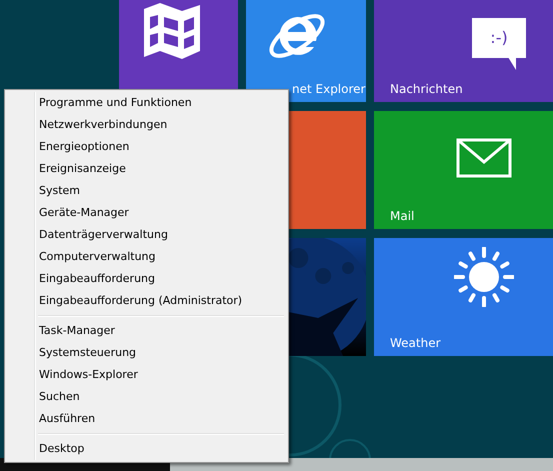 The width and height of the screenshot is (553, 471). Describe the element at coordinates (172, 31) in the screenshot. I see `map-icon` at that location.